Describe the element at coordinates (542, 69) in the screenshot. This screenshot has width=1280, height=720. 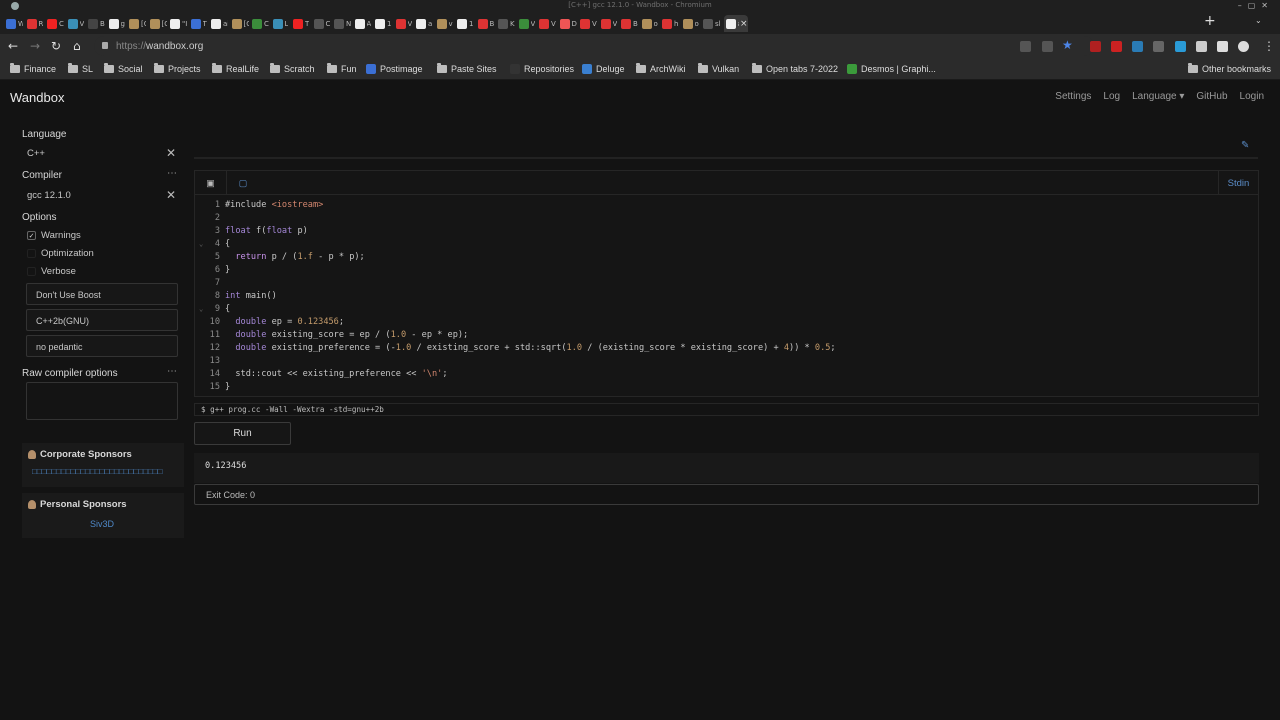
I see `bookmark-repositories: Repositories` at that location.